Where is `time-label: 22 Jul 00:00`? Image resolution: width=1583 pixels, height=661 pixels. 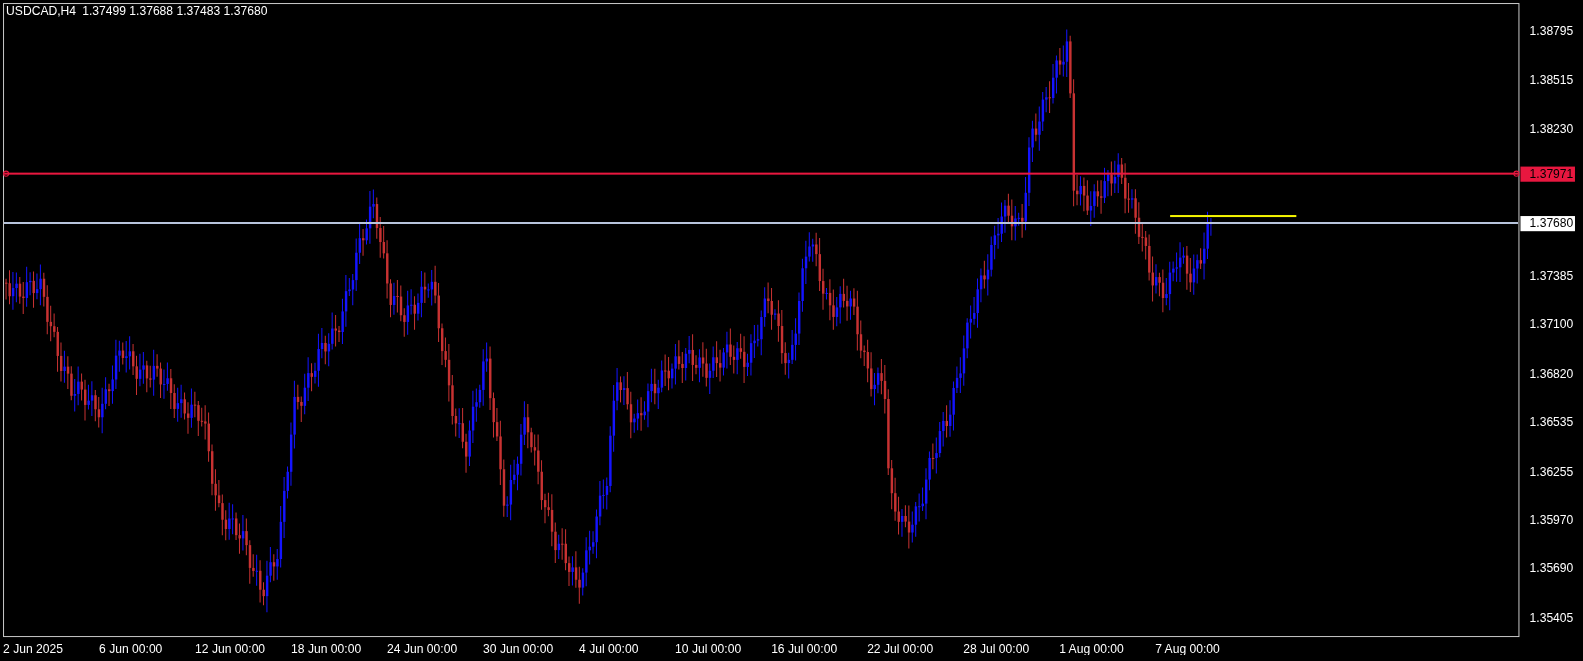 time-label: 22 Jul 00:00 is located at coordinates (900, 648).